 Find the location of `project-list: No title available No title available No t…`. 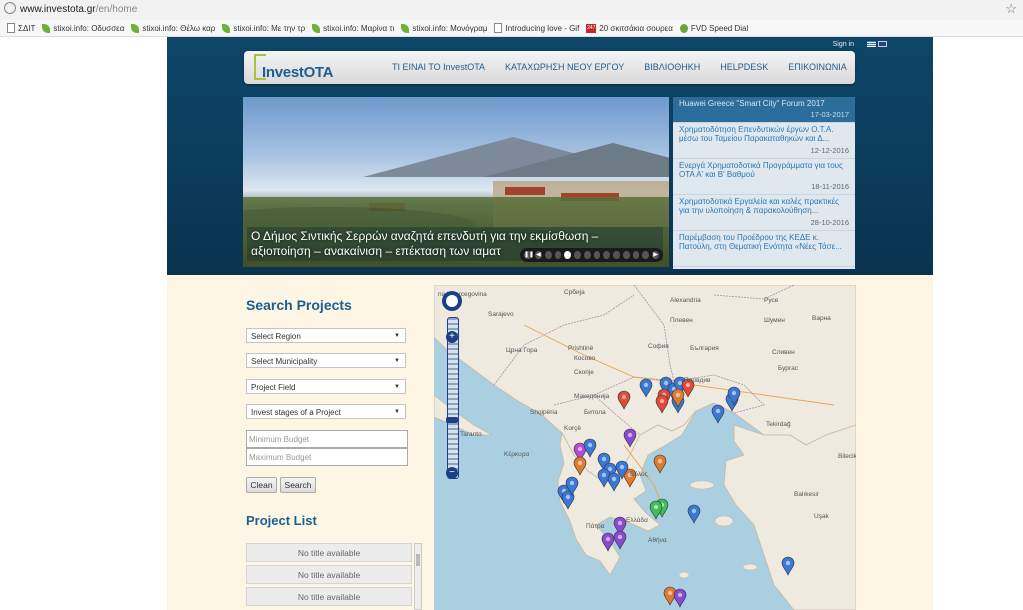

project-list: No title available No title available No t… is located at coordinates (335, 576).